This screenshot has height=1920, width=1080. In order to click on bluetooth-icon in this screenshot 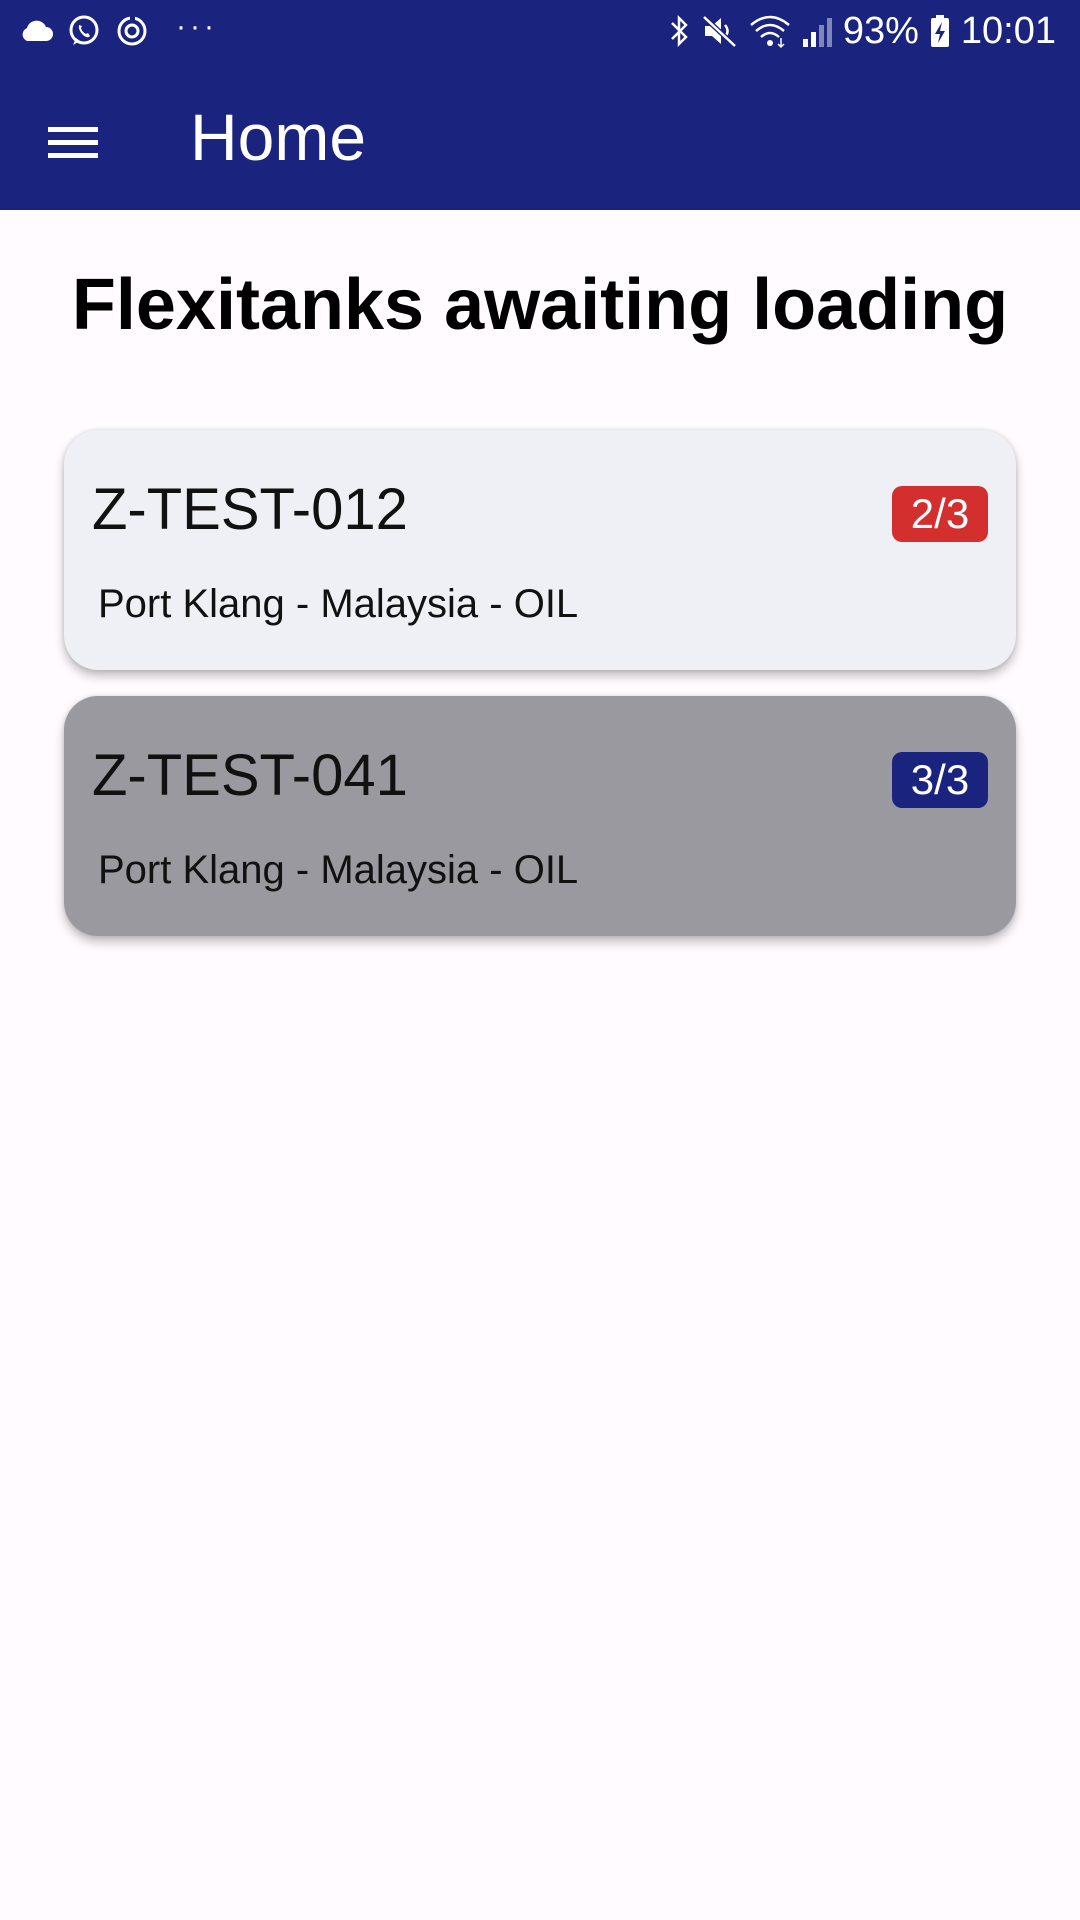, I will do `click(680, 31)`.